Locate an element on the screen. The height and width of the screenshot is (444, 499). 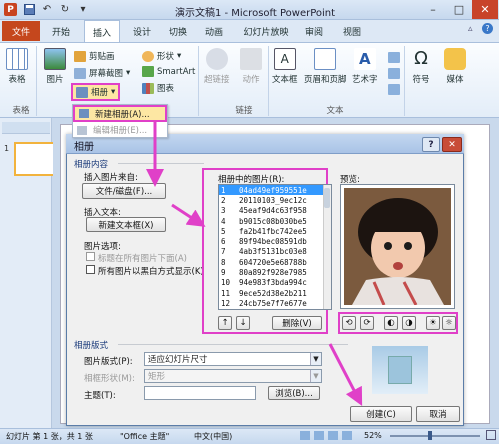
list-item: 1 04ad49ef959551e is located at coordinates (275, 190).